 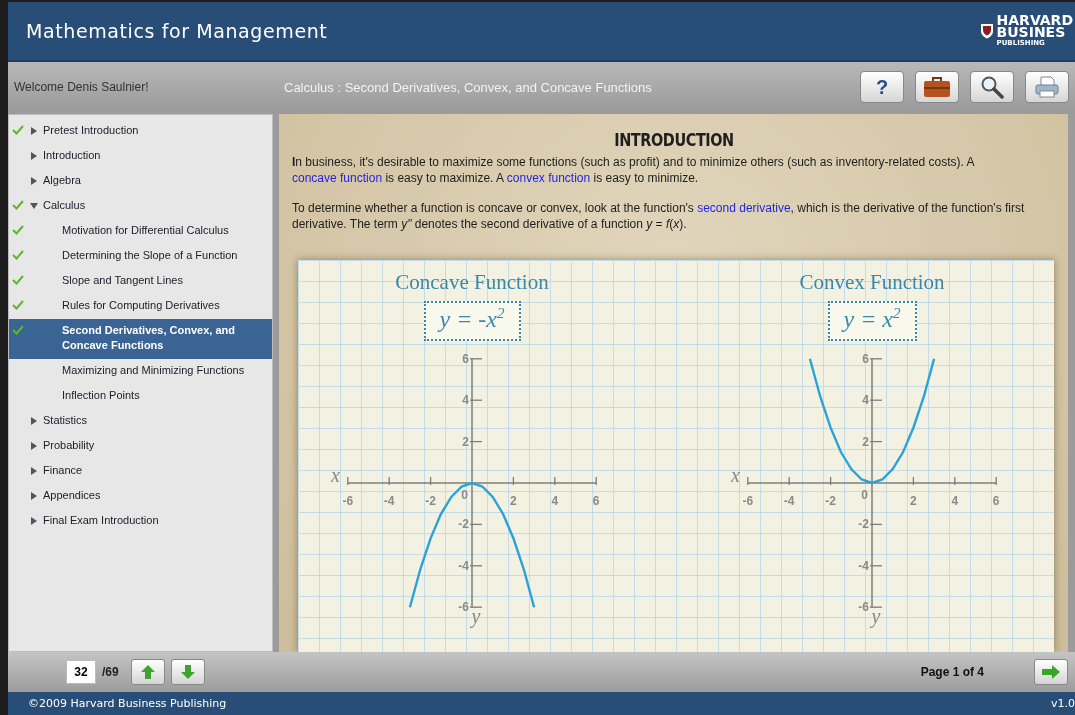 I want to click on arrow-up-icon, so click(x=147, y=672).